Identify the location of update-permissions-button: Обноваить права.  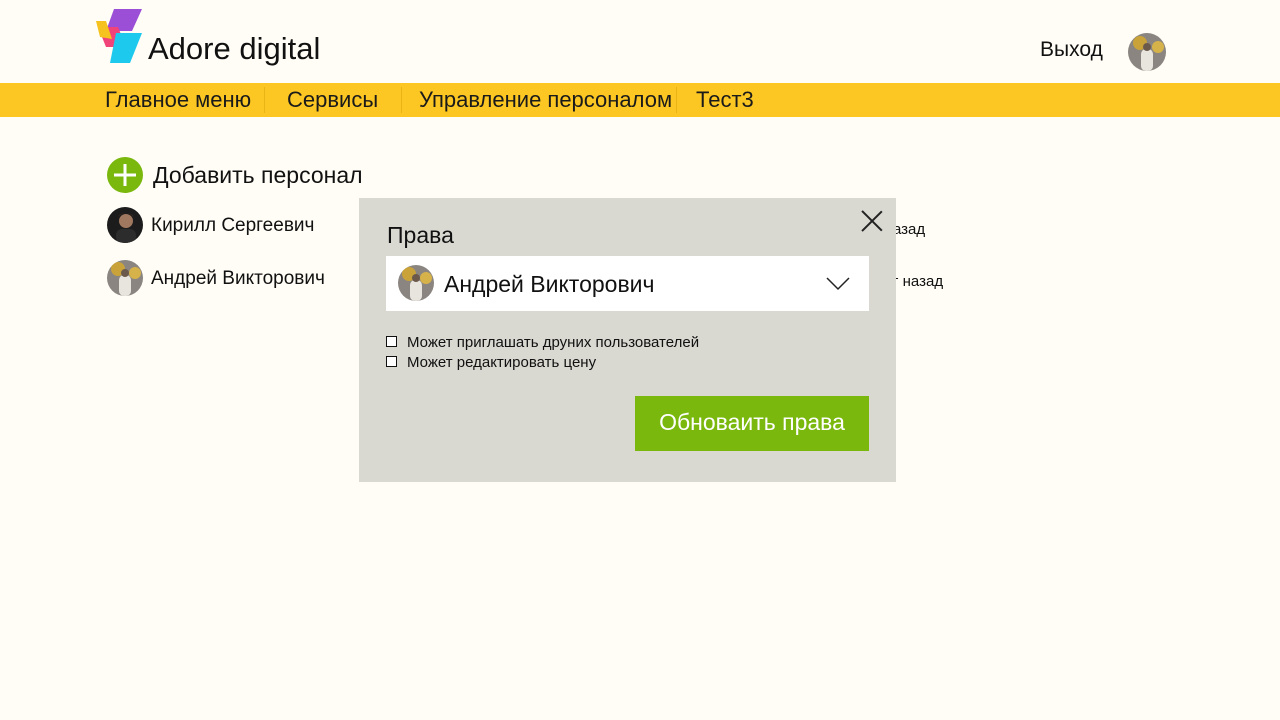
(752, 423).